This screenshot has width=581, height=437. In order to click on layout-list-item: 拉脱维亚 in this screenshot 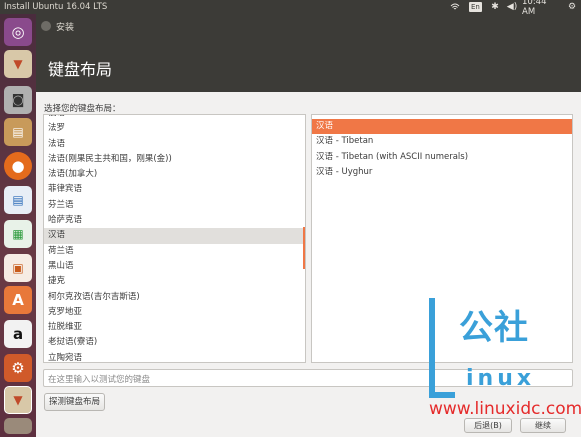, I will do `click(174, 327)`.